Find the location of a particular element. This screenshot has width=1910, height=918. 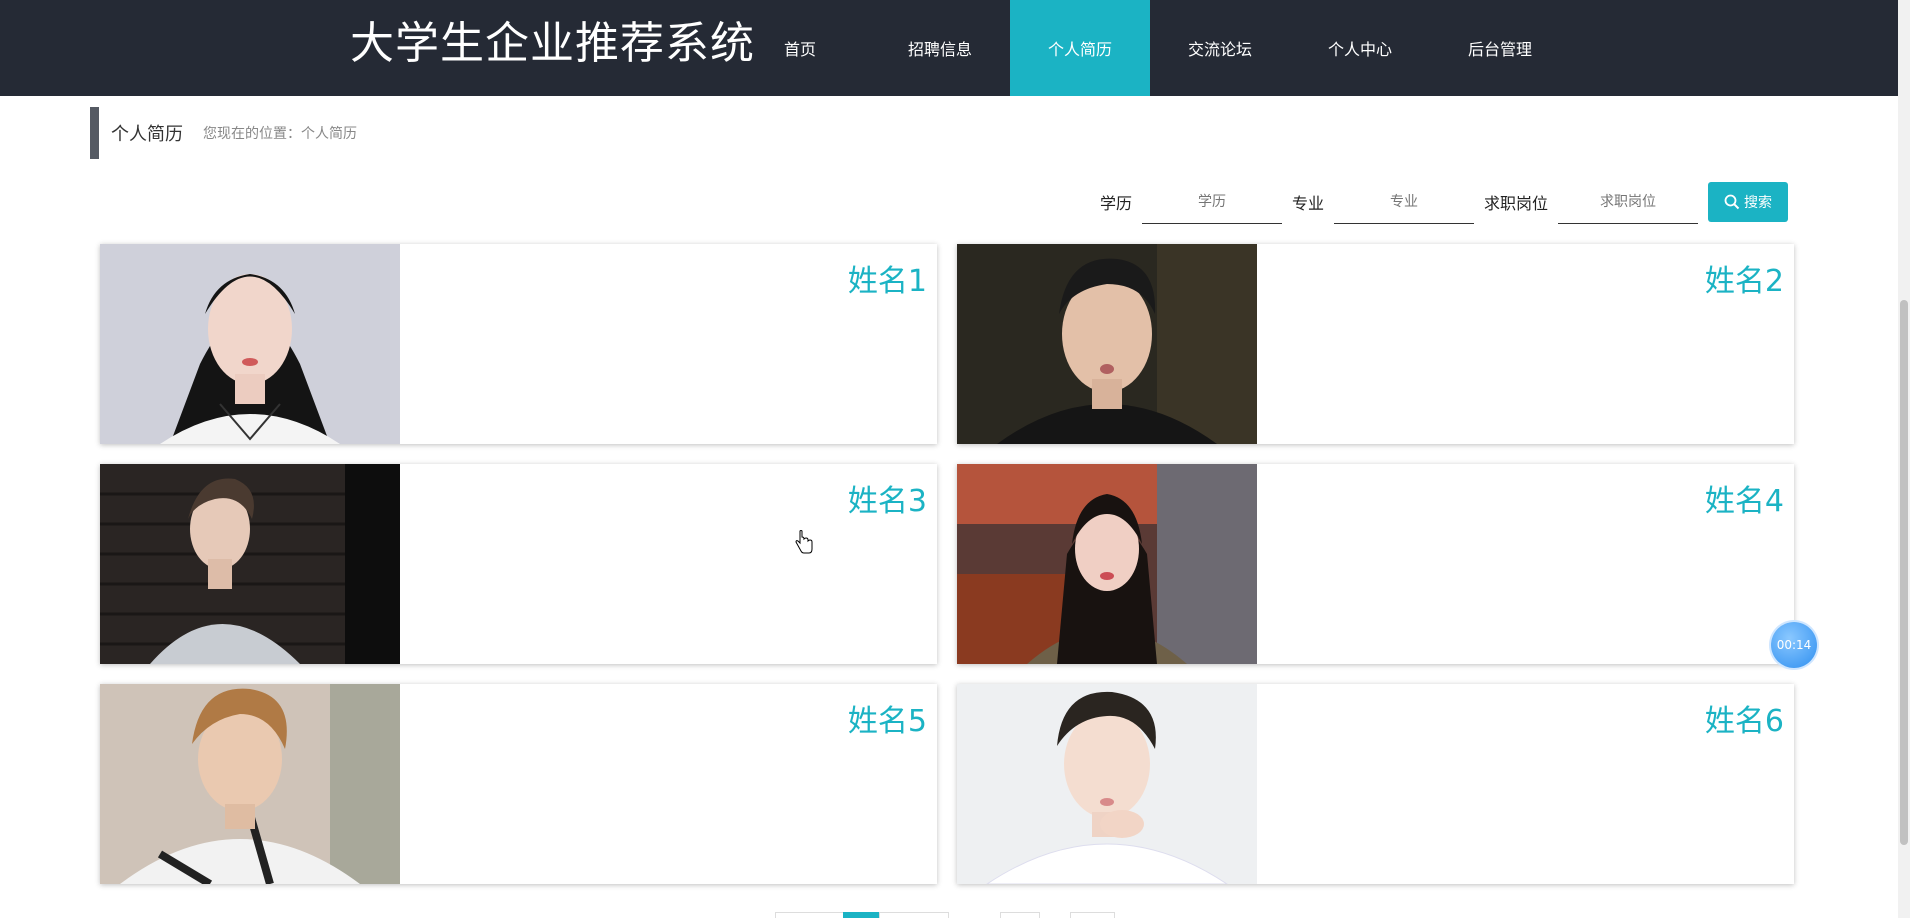

resume-card: 姓名1 is located at coordinates (518, 344).